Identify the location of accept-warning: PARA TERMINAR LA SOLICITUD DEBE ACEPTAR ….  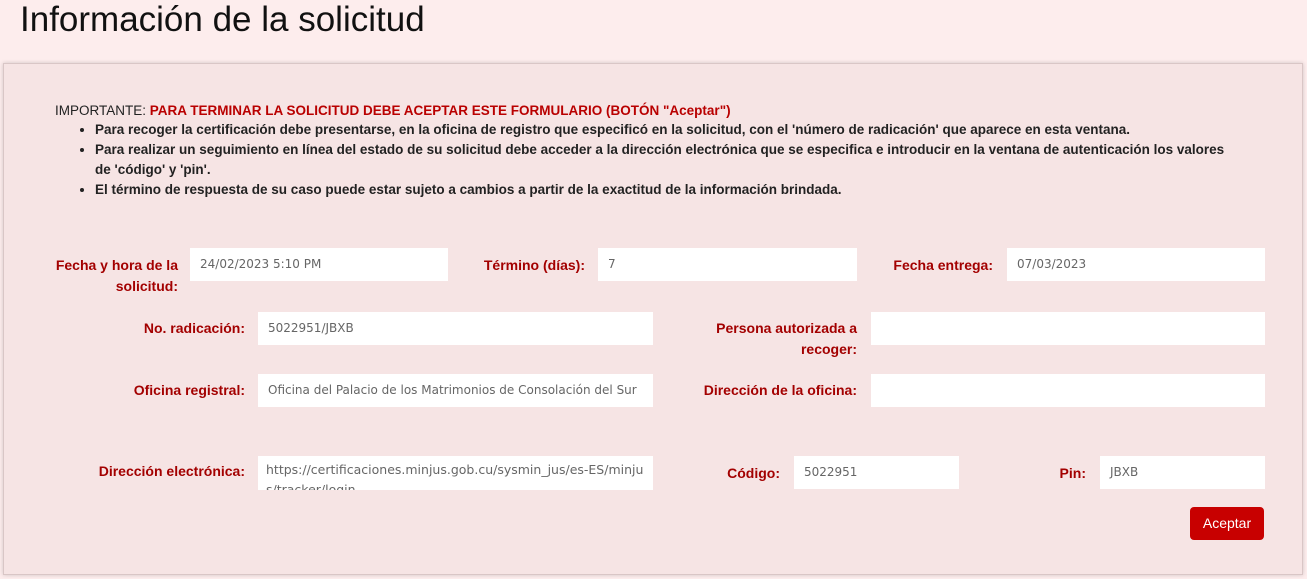
(440, 110).